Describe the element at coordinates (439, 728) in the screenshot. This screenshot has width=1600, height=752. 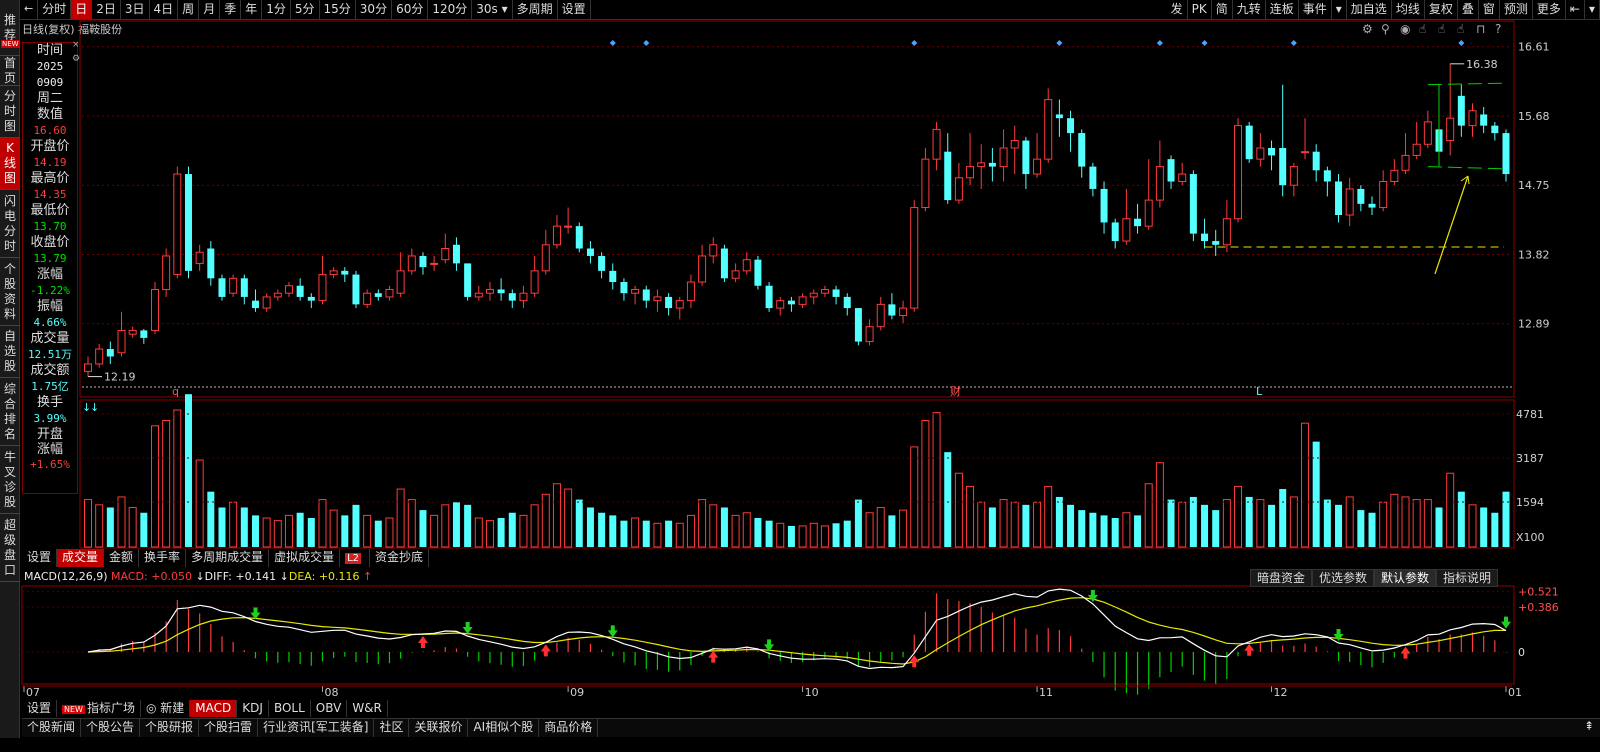
I see `bottom-tab-6: 关联报价` at that location.